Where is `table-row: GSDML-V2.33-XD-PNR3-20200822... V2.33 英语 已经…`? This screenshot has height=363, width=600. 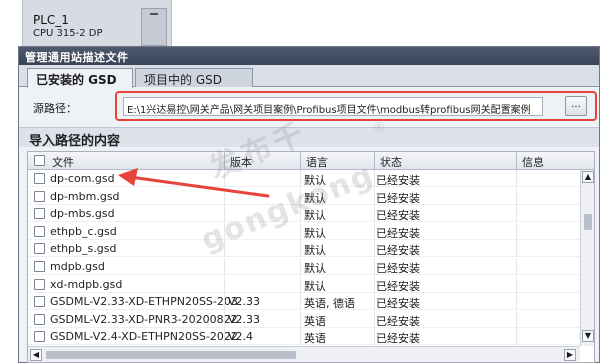 table-row: GSDML-V2.33-XD-PNR3-20200822... V2.33 英语 已经… is located at coordinates (304, 319).